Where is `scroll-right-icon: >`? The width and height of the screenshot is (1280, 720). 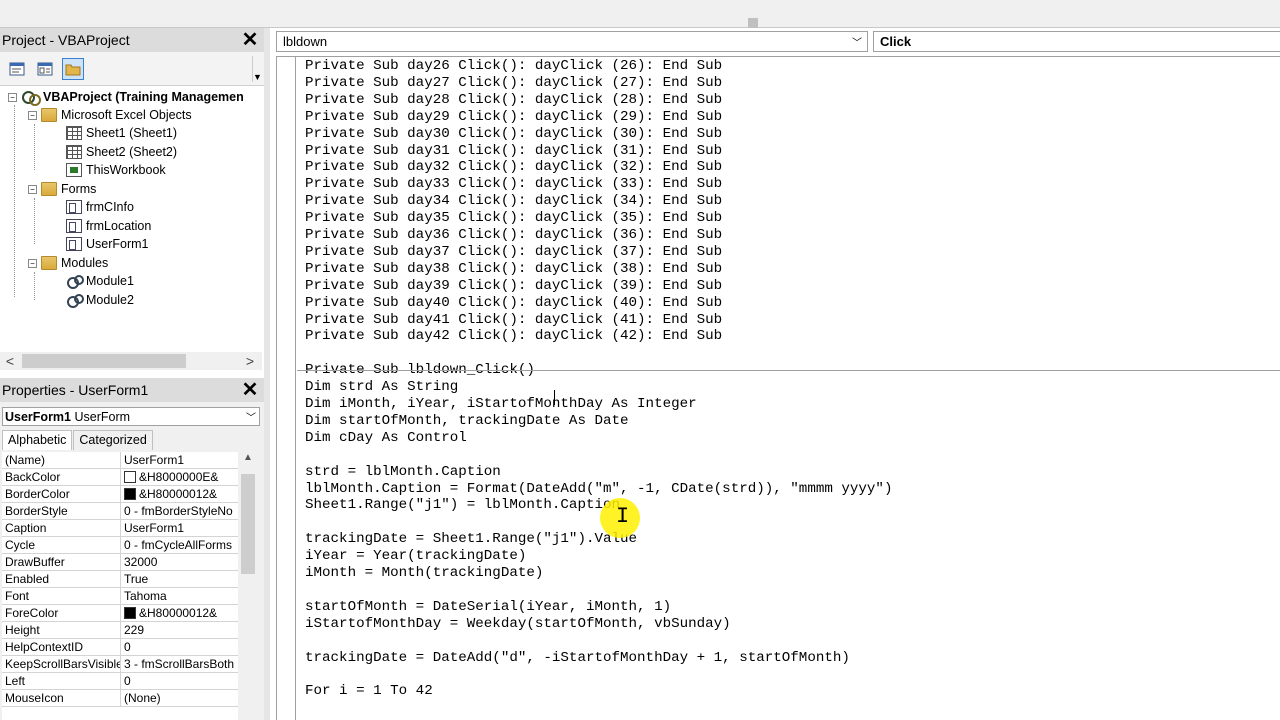
scroll-right-icon: > is located at coordinates (250, 361).